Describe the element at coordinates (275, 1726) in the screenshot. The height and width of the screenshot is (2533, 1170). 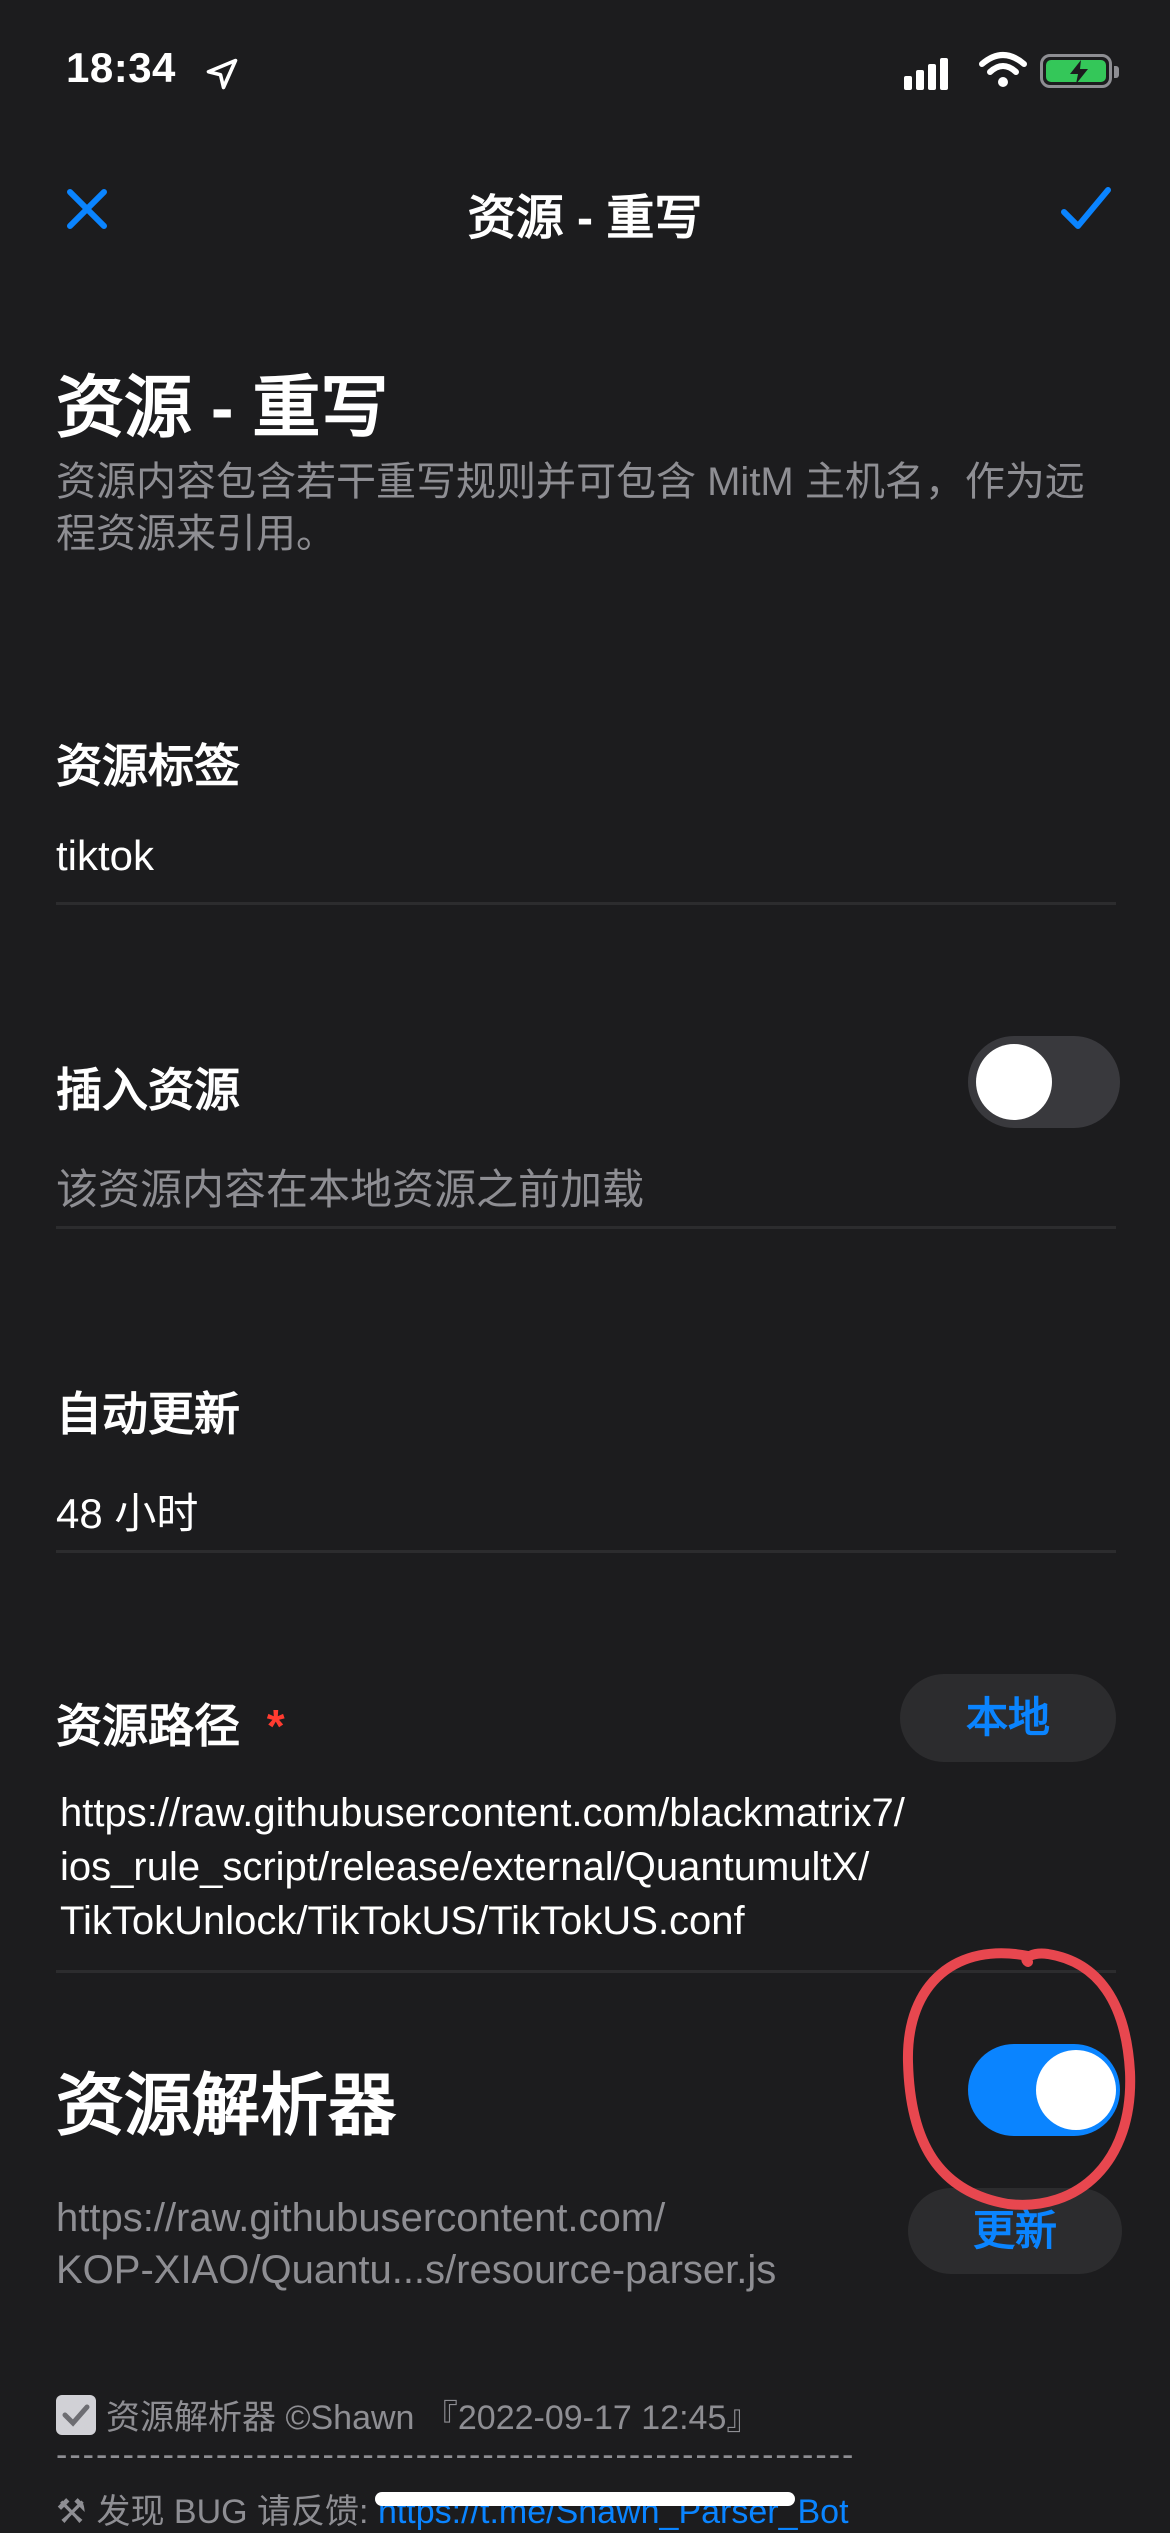
I see `required-mark: *` at that location.